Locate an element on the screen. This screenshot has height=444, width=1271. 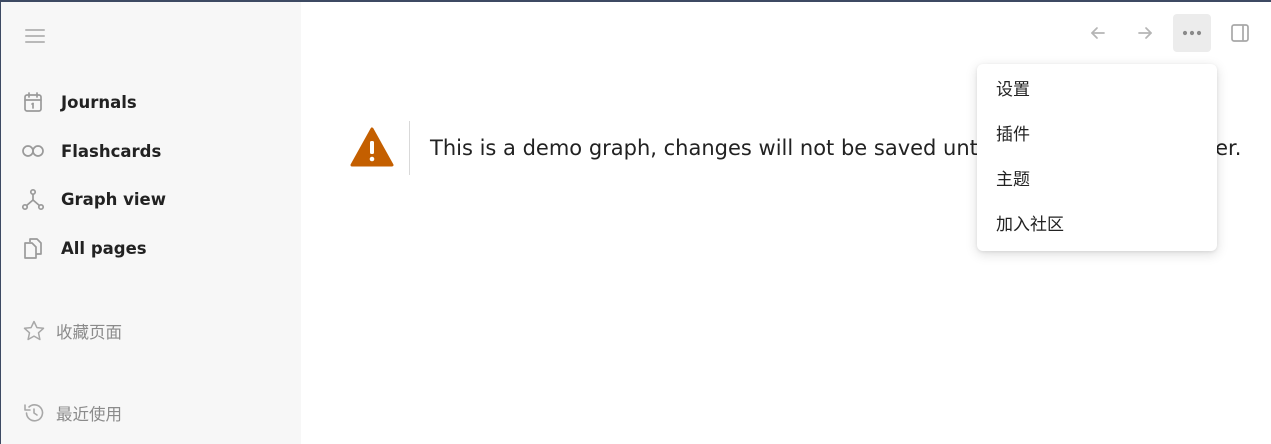
sidebar-item-all-pages: All pages is located at coordinates (151, 248).